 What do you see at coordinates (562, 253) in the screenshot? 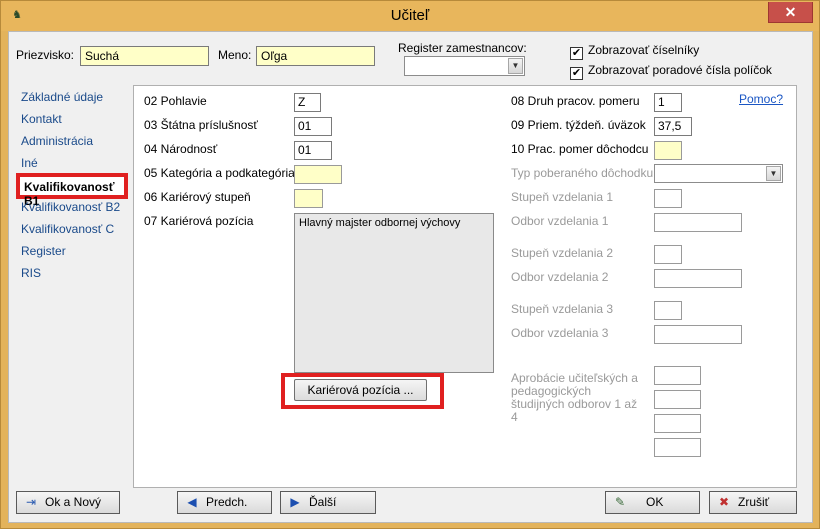
I see `edu-level-2-label: Stupeň vzdelania 2` at bounding box center [562, 253].